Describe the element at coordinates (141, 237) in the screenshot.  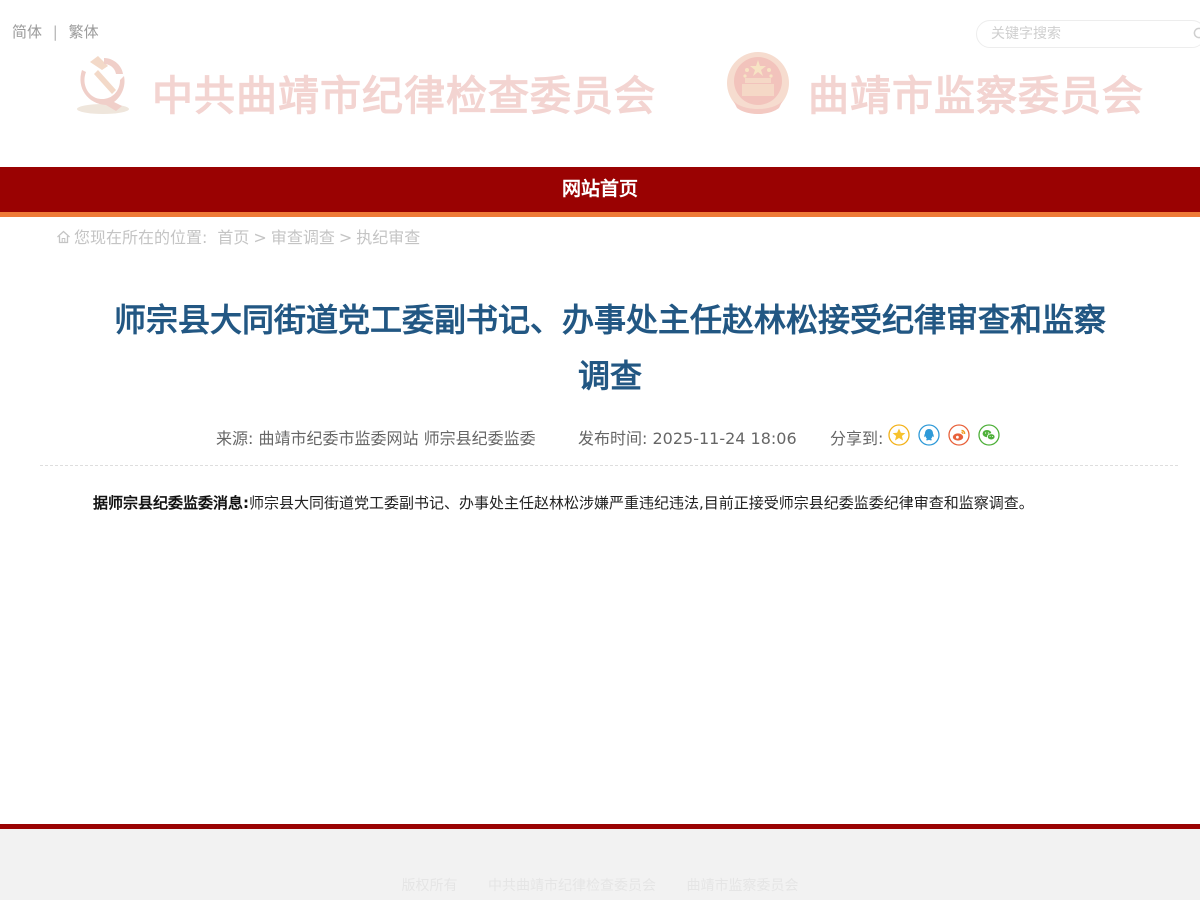
I see `breadcrumb-prefix: 您现在所在的位置:` at that location.